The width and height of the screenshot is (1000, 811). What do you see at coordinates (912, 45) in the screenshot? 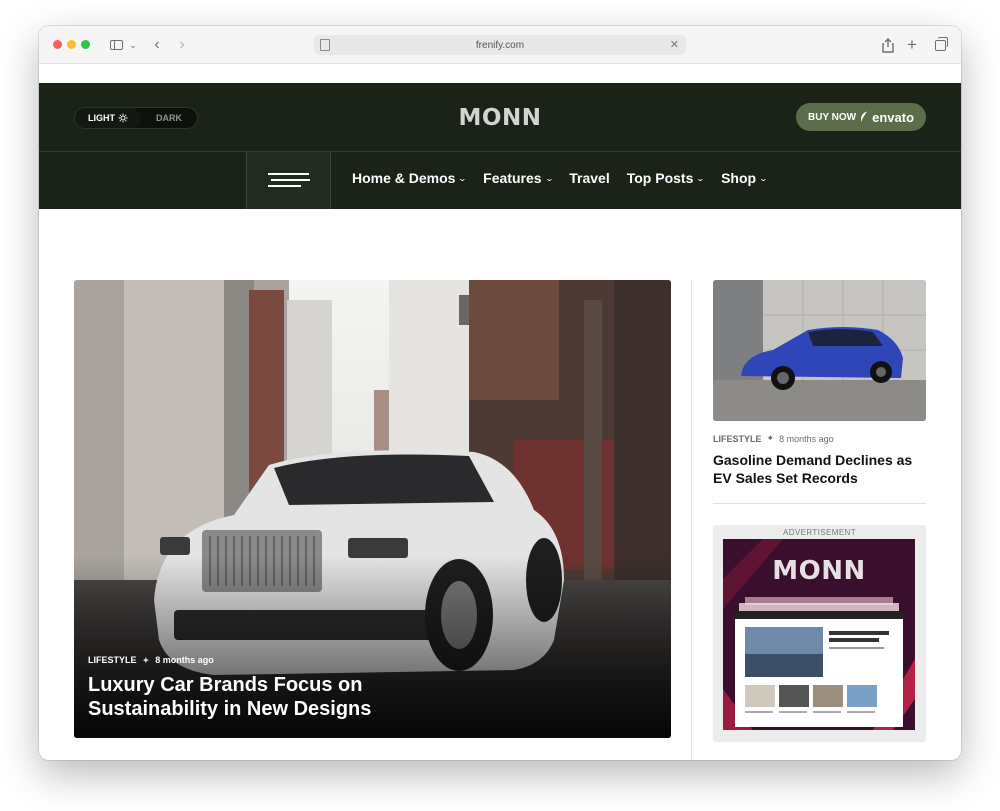
I see `new-tab-icon: +` at bounding box center [912, 45].